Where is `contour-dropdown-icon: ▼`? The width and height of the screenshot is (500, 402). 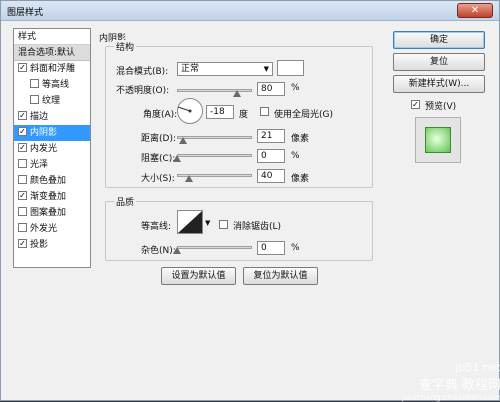 contour-dropdown-icon: ▼ is located at coordinates (207, 223).